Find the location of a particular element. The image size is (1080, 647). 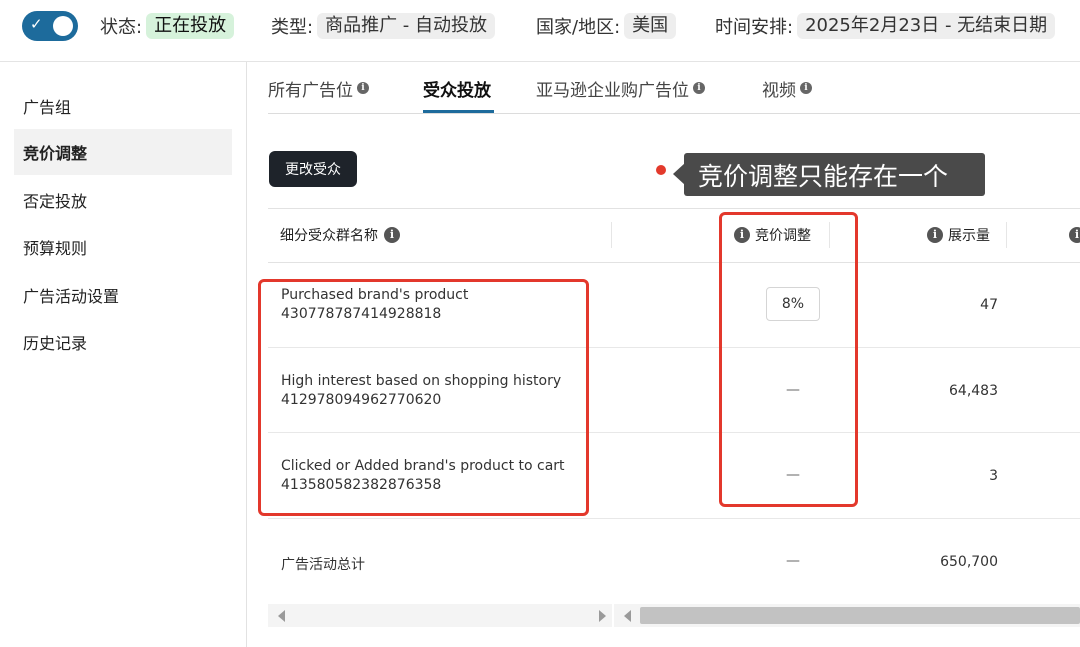

tab-label: 所有广告位 is located at coordinates (310, 90).